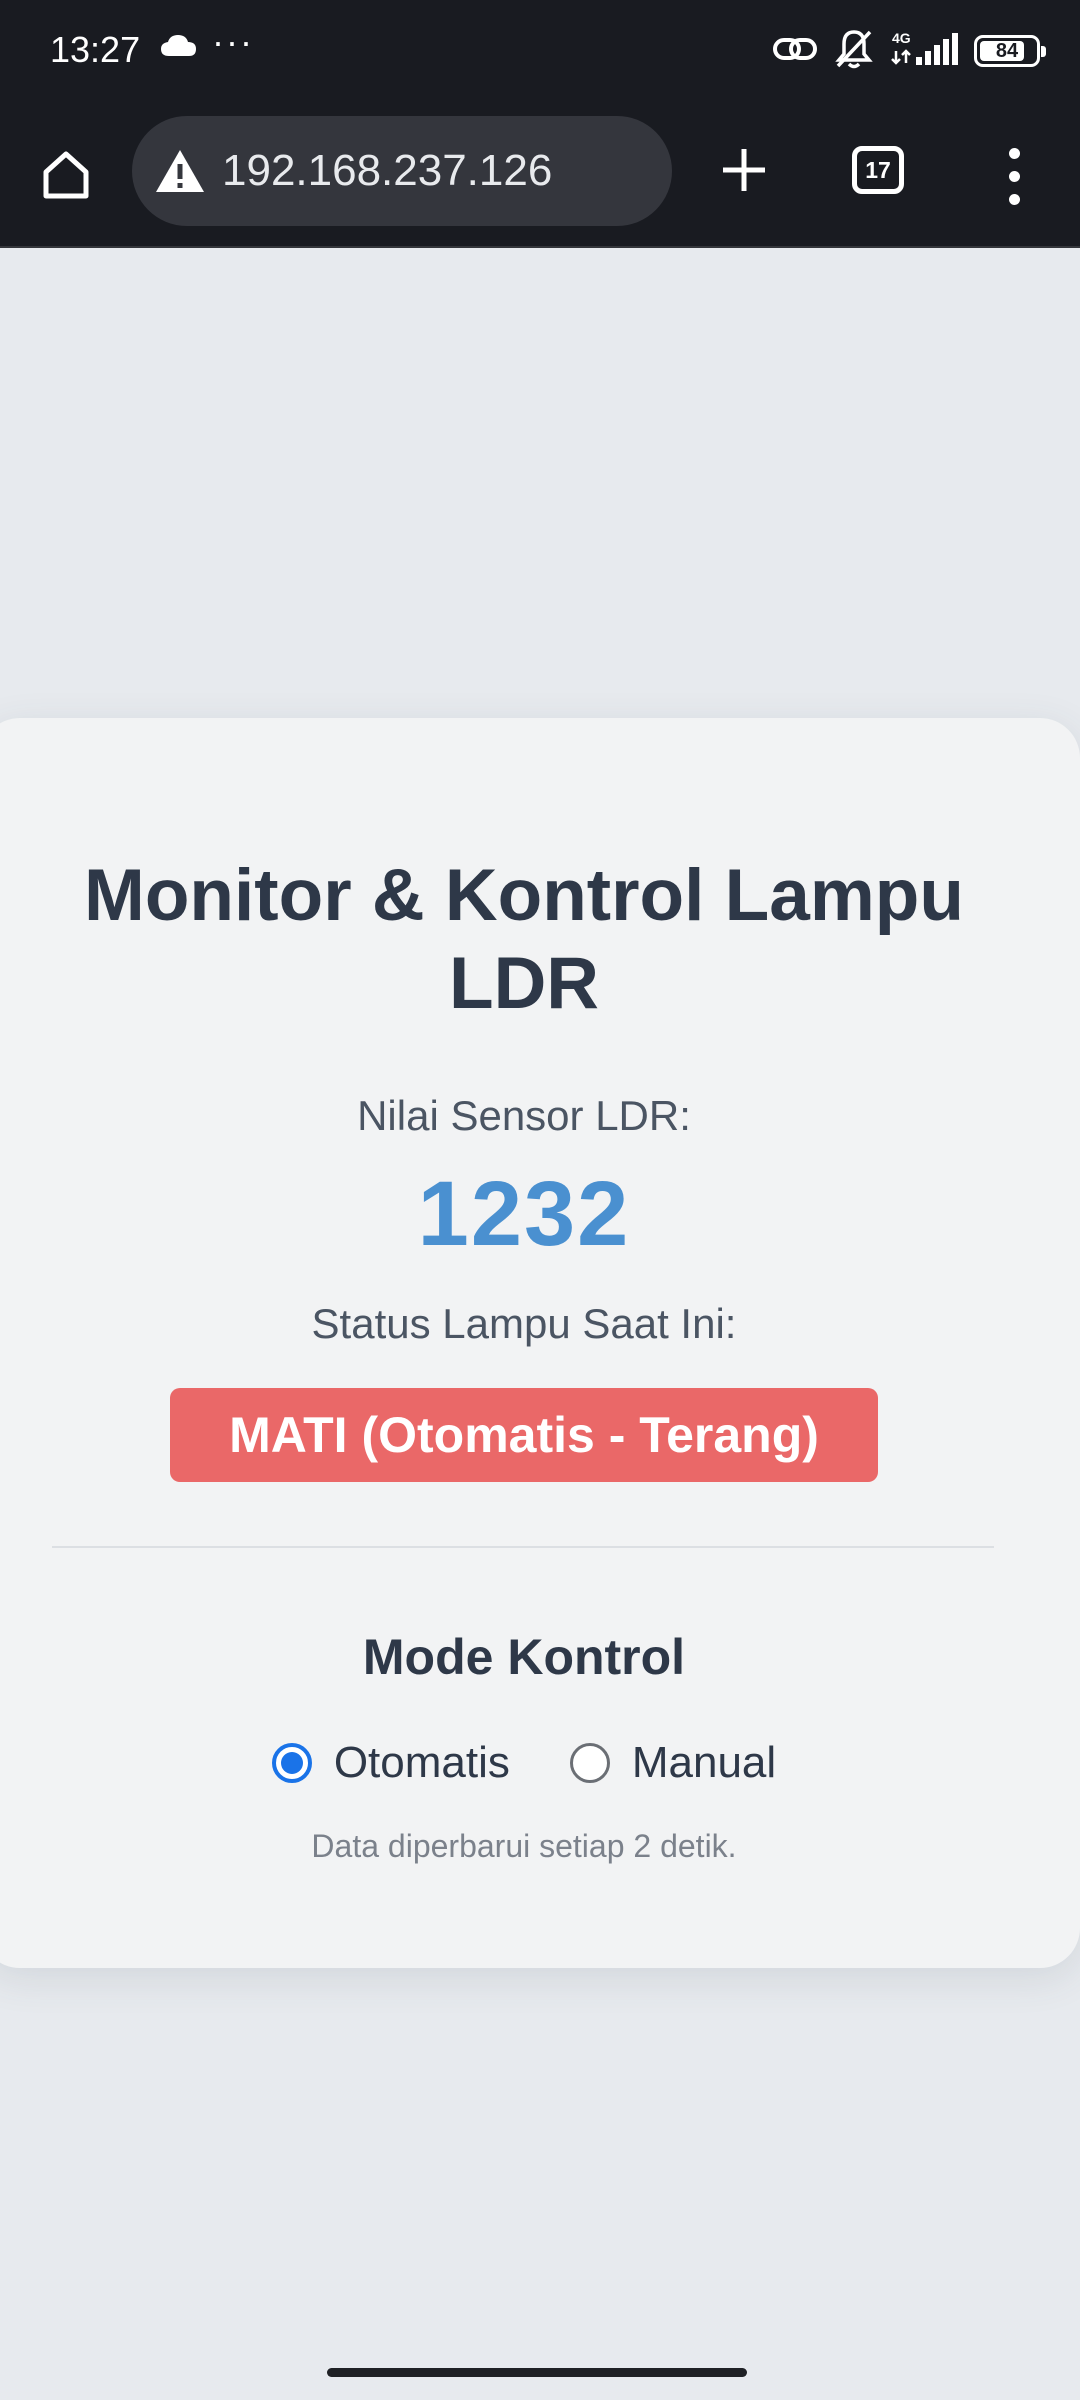 Image resolution: width=1080 pixels, height=2400 pixels. I want to click on radio-otomatis-button, so click(291, 1763).